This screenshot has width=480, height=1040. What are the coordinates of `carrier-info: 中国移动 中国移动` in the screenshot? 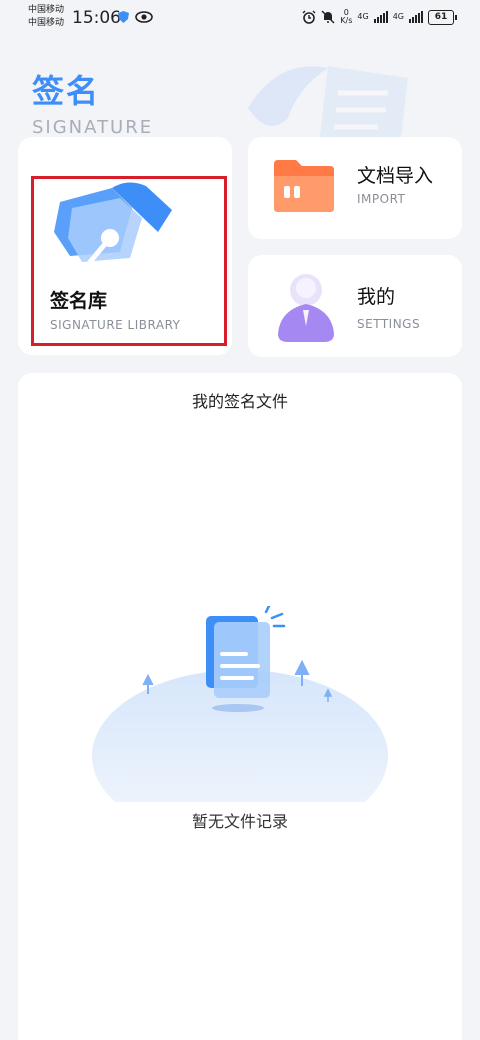 It's located at (46, 17).